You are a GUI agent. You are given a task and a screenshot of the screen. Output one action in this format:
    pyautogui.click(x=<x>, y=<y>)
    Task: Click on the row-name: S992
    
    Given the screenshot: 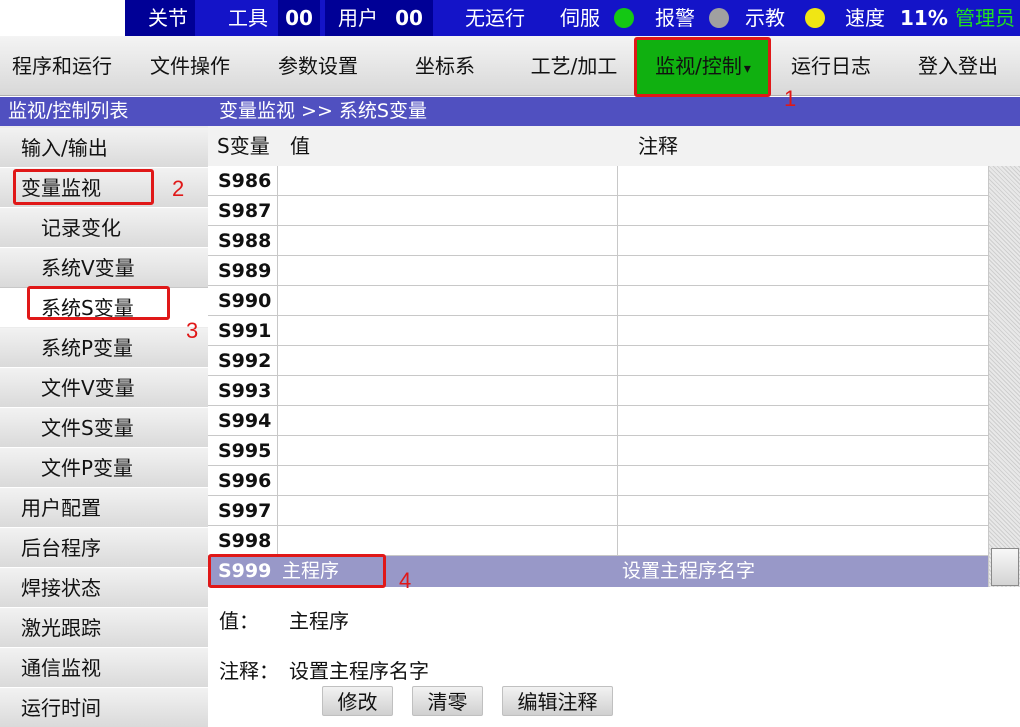 What is the action you would take?
    pyautogui.click(x=243, y=361)
    